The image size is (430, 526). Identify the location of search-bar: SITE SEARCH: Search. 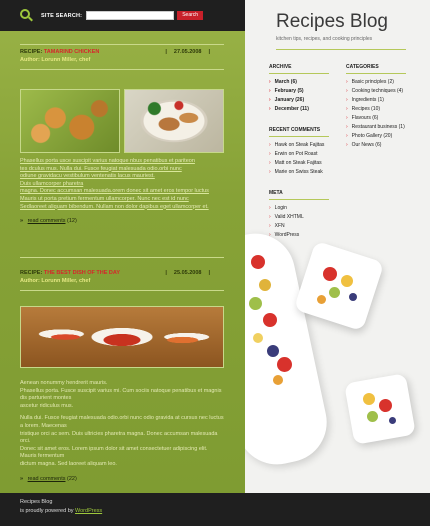
(122, 15).